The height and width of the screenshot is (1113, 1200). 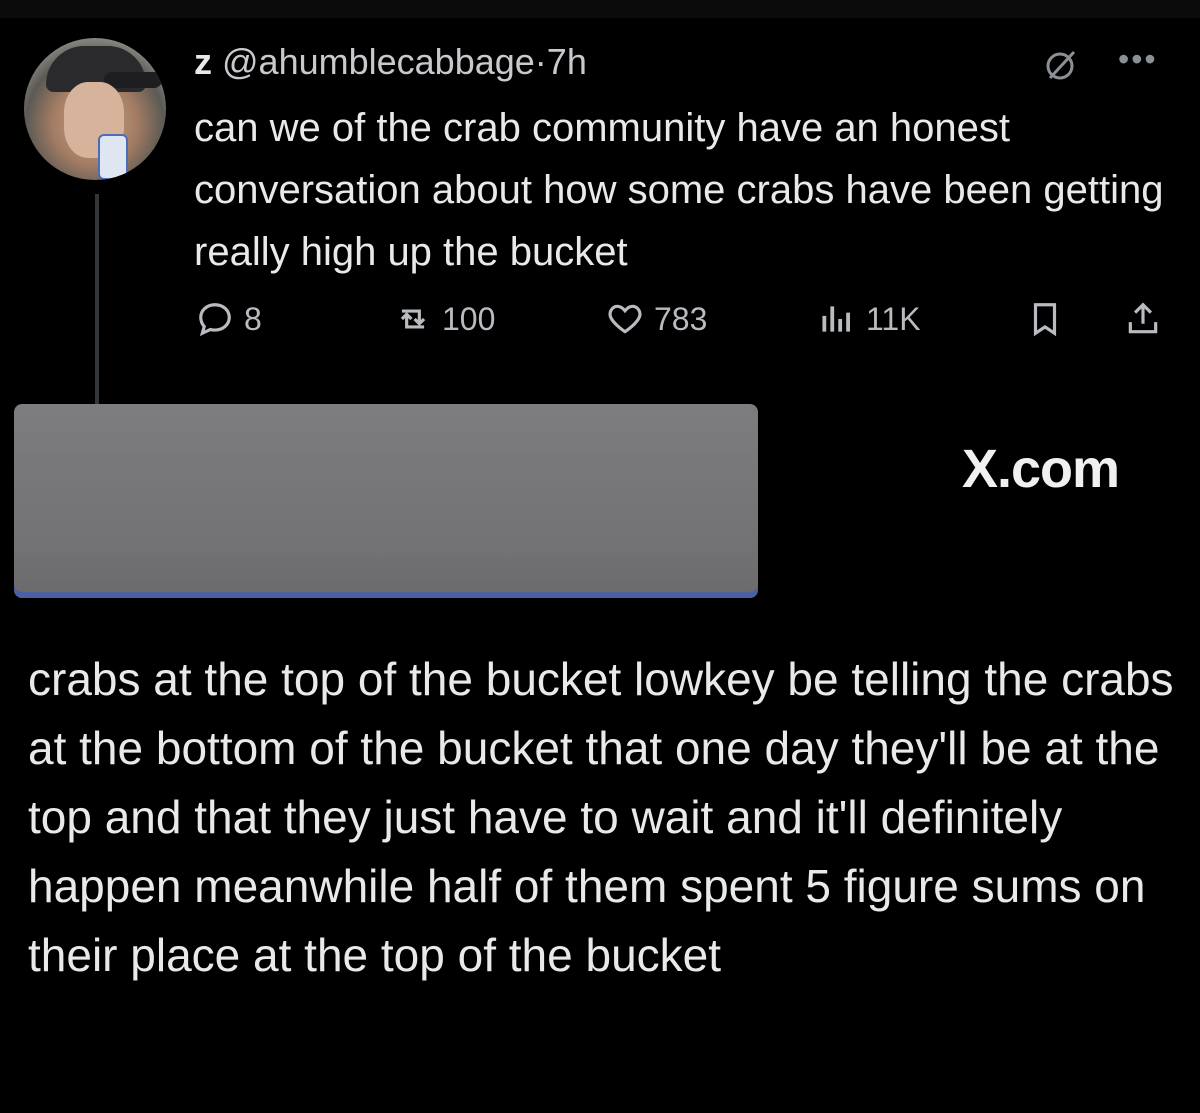 I want to click on top-bar, so click(x=600, y=9).